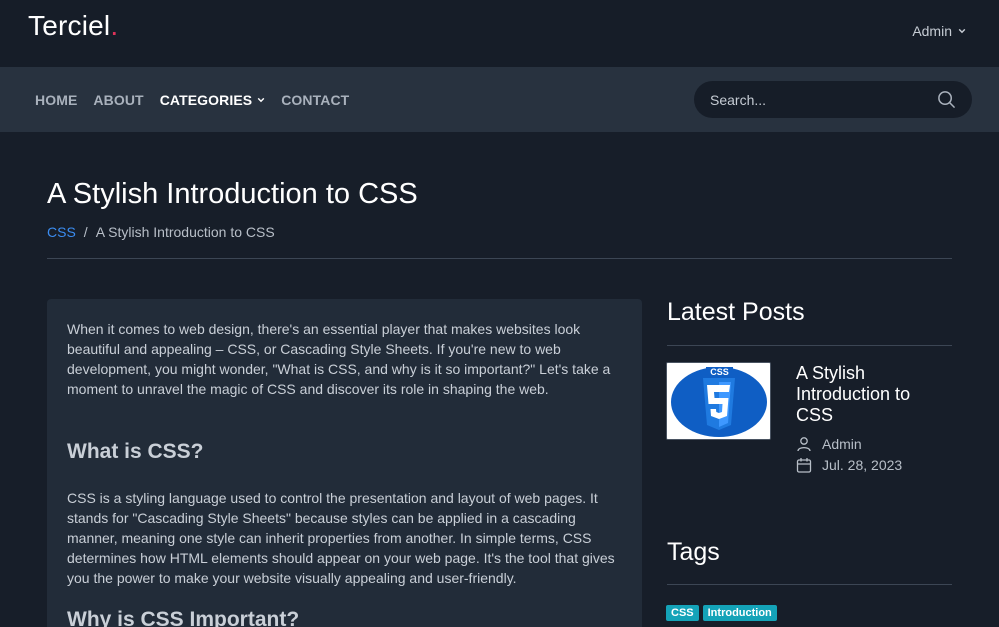 The height and width of the screenshot is (627, 999). I want to click on tag-css: CSS, so click(682, 613).